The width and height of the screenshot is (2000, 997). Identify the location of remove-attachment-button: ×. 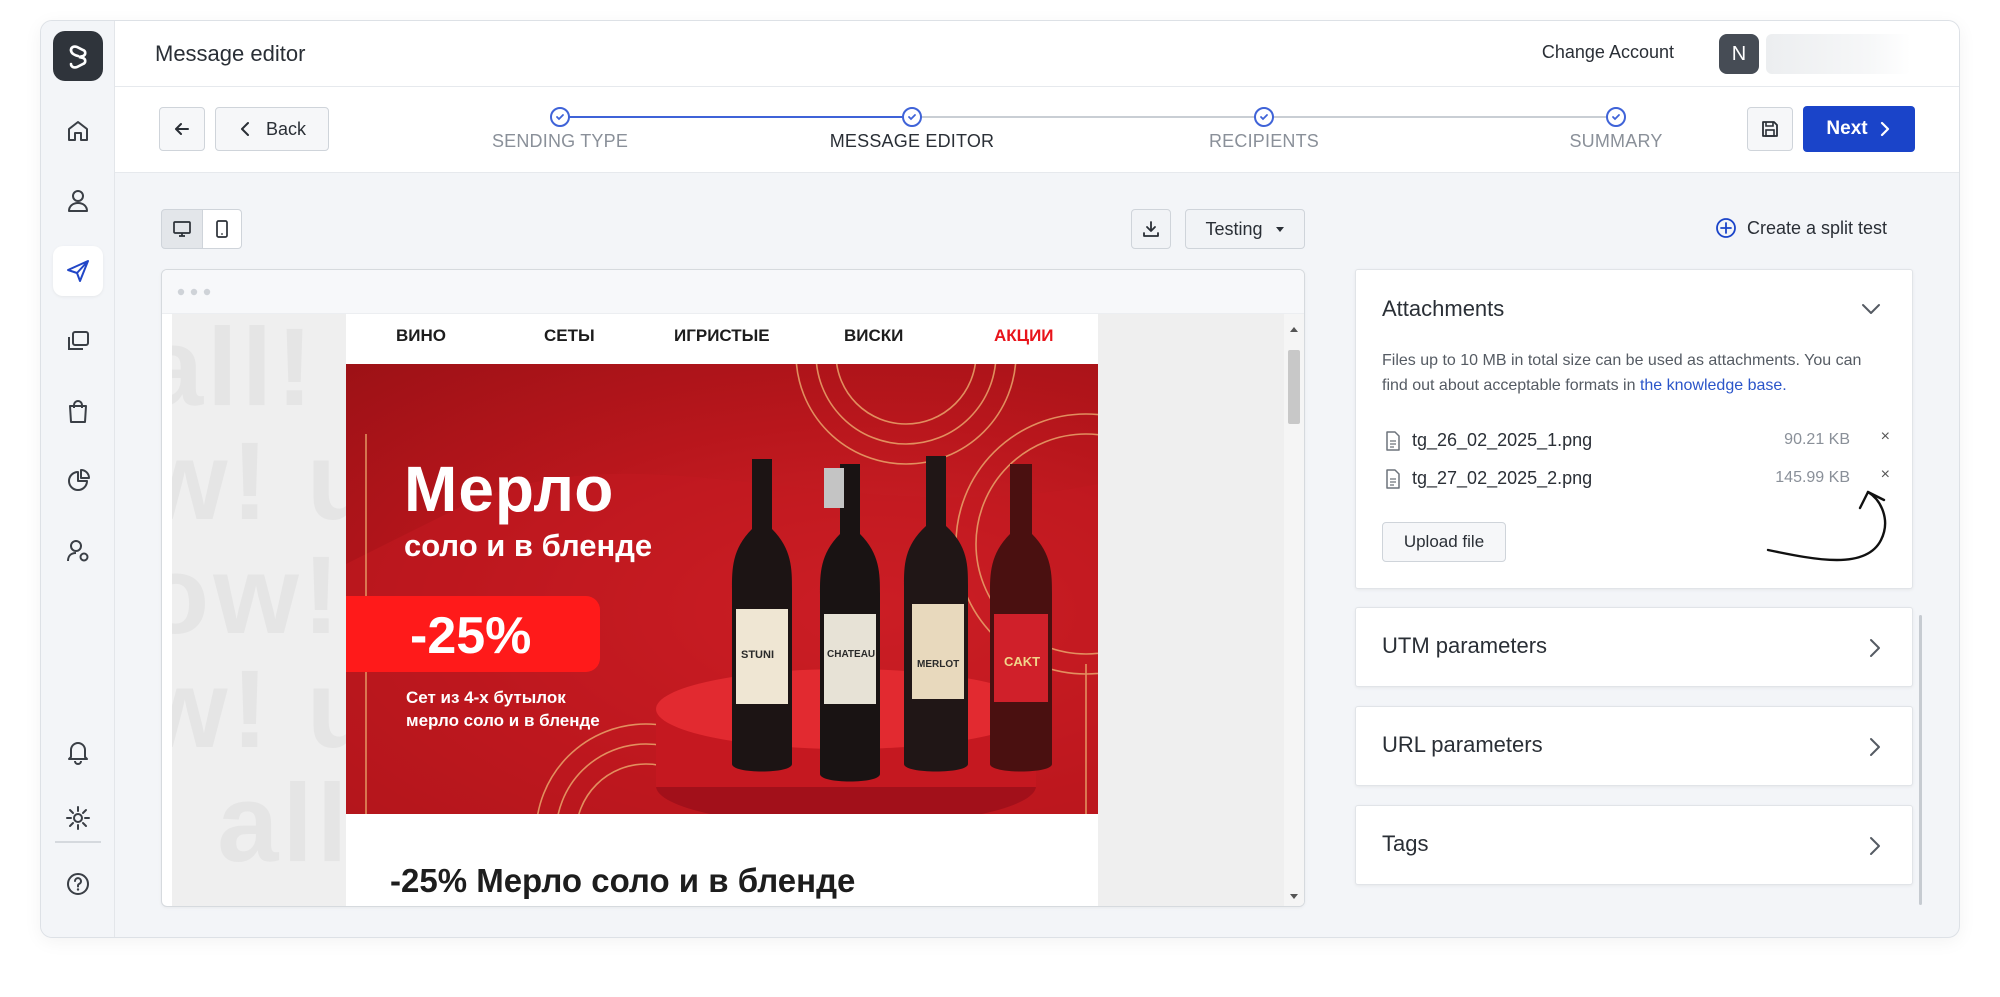
(1885, 437).